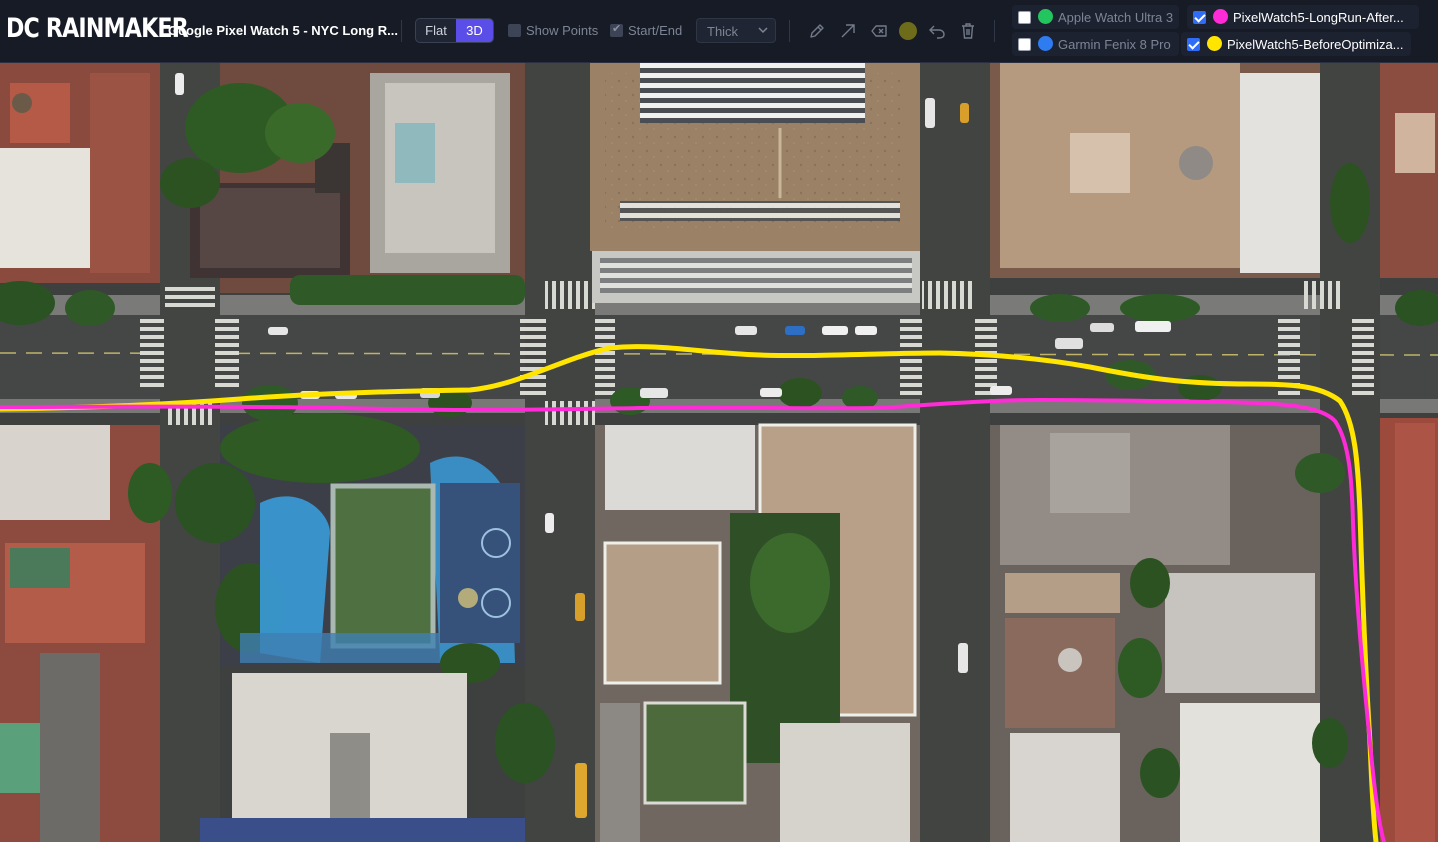 This screenshot has width=1438, height=842. I want to click on basketball-court, so click(480, 563).